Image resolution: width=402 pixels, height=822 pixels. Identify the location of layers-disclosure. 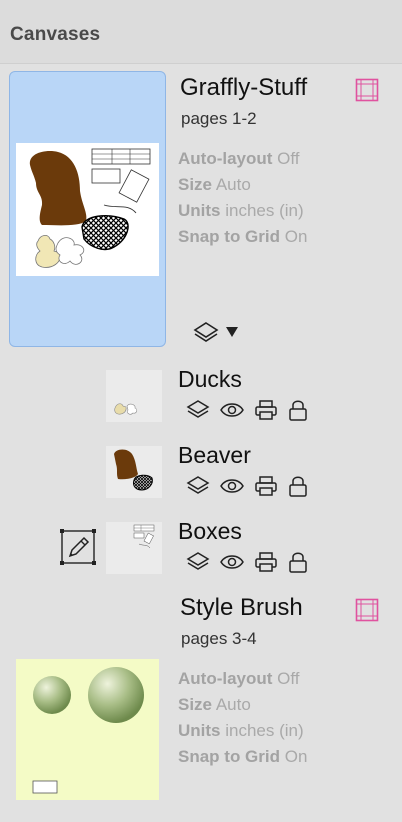
(216, 332).